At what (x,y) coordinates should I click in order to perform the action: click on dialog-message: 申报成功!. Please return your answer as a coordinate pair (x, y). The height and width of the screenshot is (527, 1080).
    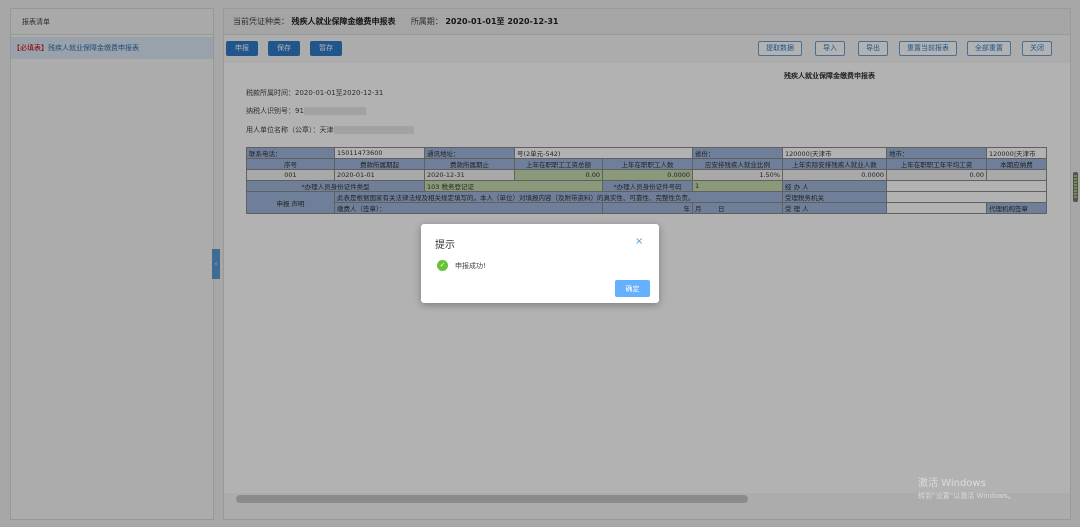
    Looking at the image, I should click on (470, 266).